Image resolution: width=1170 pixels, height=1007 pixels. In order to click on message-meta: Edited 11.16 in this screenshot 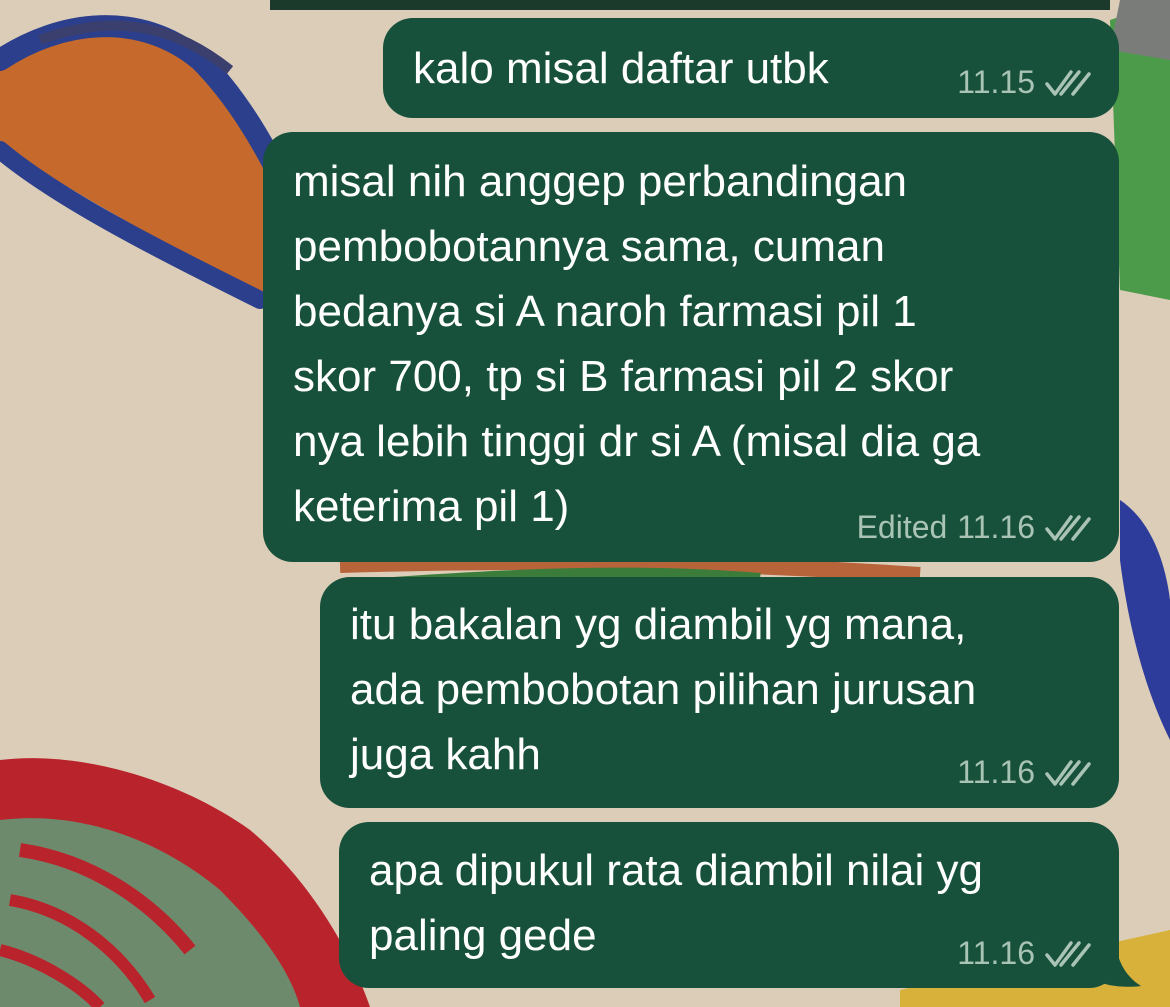, I will do `click(974, 527)`.